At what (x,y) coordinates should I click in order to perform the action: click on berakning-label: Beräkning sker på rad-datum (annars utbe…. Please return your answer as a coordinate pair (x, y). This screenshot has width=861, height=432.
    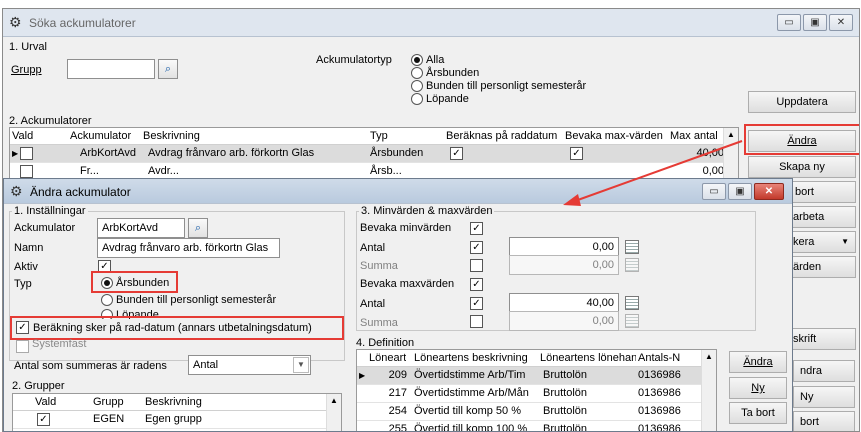
    Looking at the image, I should click on (172, 328).